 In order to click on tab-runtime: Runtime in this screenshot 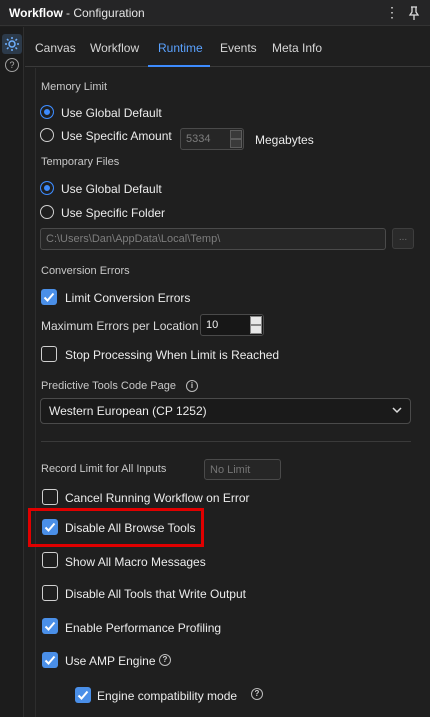, I will do `click(180, 48)`.